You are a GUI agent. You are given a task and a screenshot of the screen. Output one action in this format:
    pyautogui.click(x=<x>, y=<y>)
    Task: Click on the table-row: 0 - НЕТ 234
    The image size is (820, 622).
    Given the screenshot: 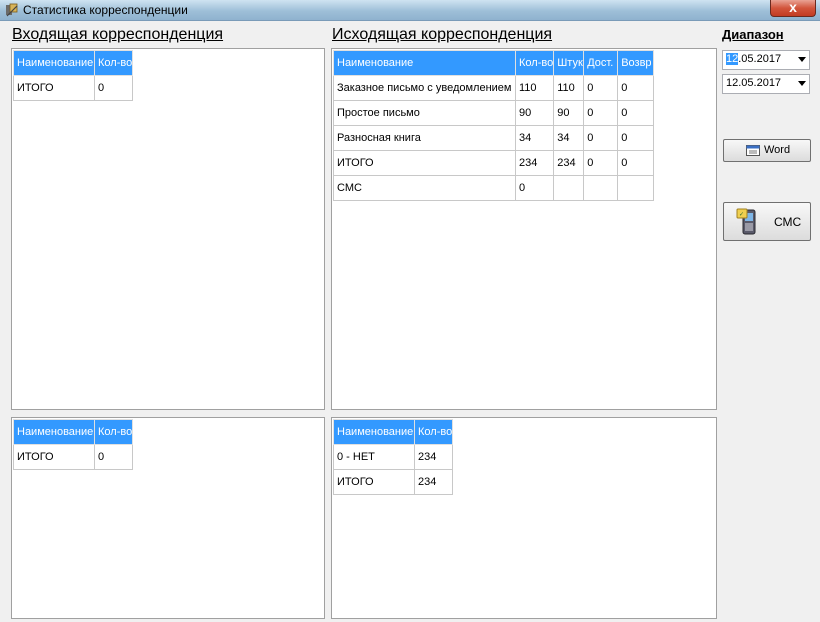 What is the action you would take?
    pyautogui.click(x=393, y=457)
    